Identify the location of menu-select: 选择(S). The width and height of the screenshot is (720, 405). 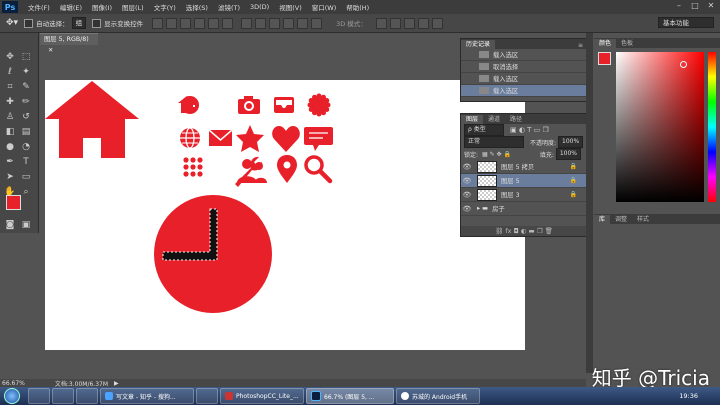
(197, 7).